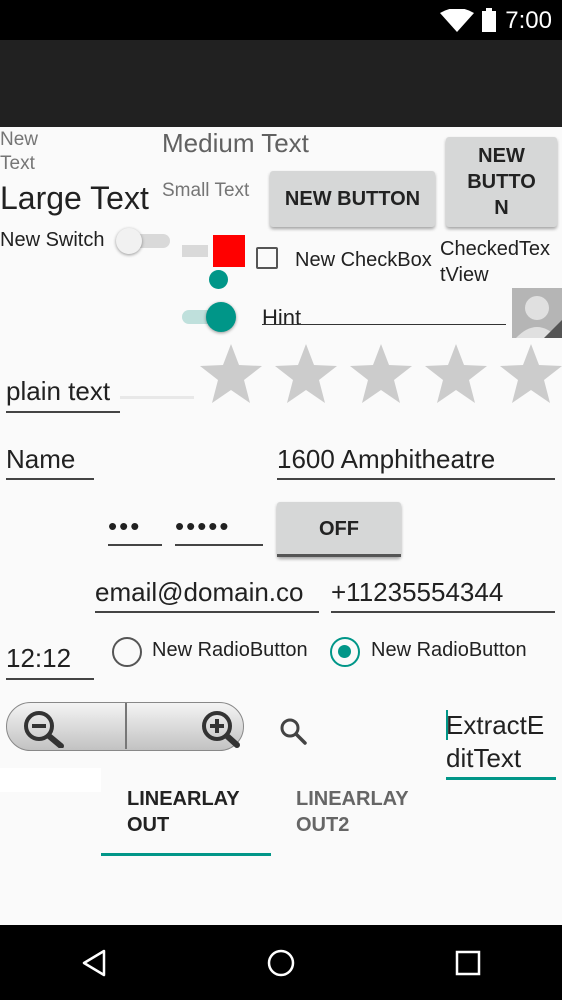 The image size is (562, 1000). Describe the element at coordinates (50, 661) in the screenshot. I see `time-field: 12:12` at that location.